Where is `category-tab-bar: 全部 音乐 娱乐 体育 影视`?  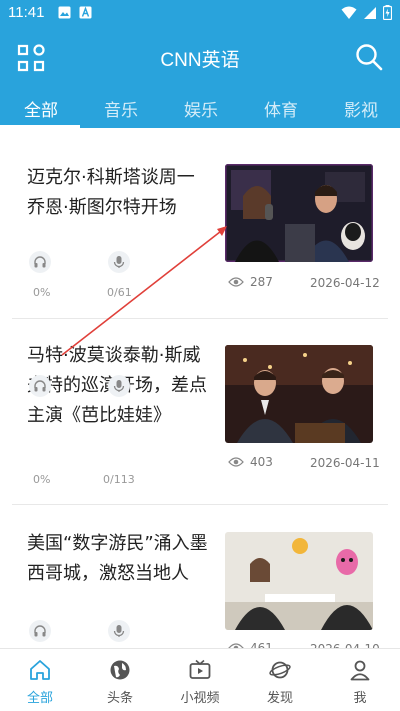 category-tab-bar: 全部 音乐 娱乐 体育 影视 is located at coordinates (200, 108).